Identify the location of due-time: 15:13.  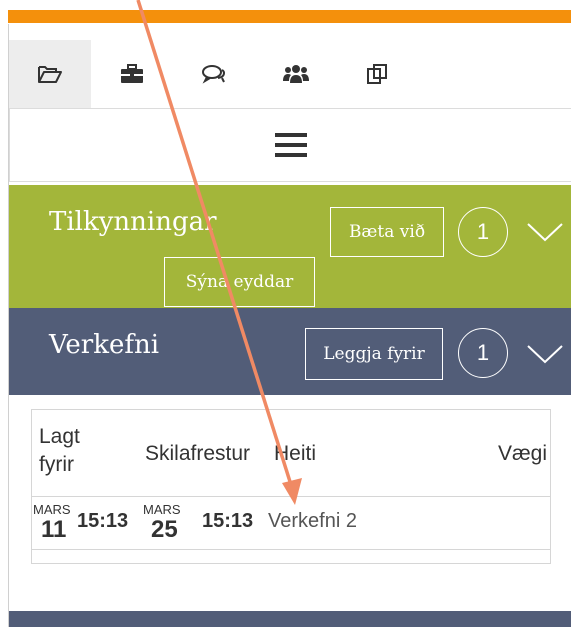
(228, 521).